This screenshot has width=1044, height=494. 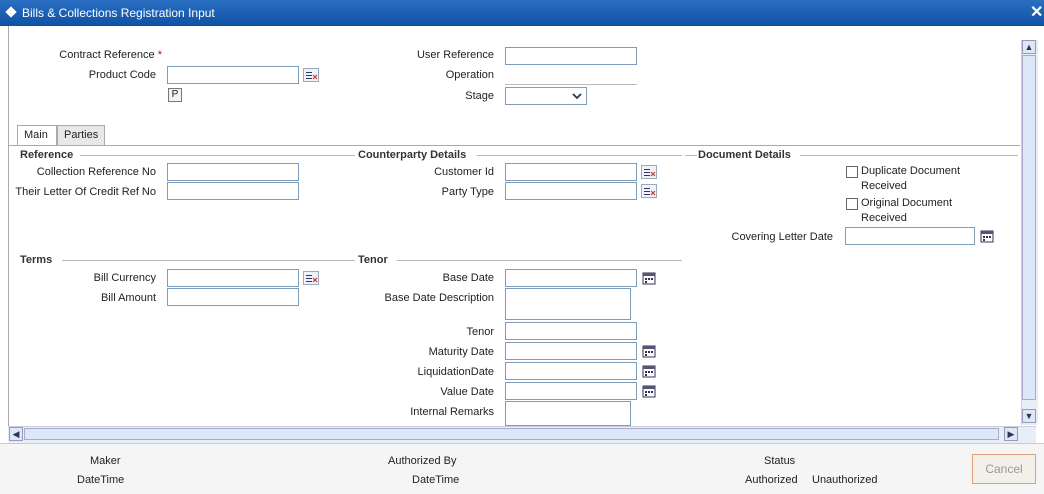 I want to click on tab-parties: Parties, so click(x=81, y=135).